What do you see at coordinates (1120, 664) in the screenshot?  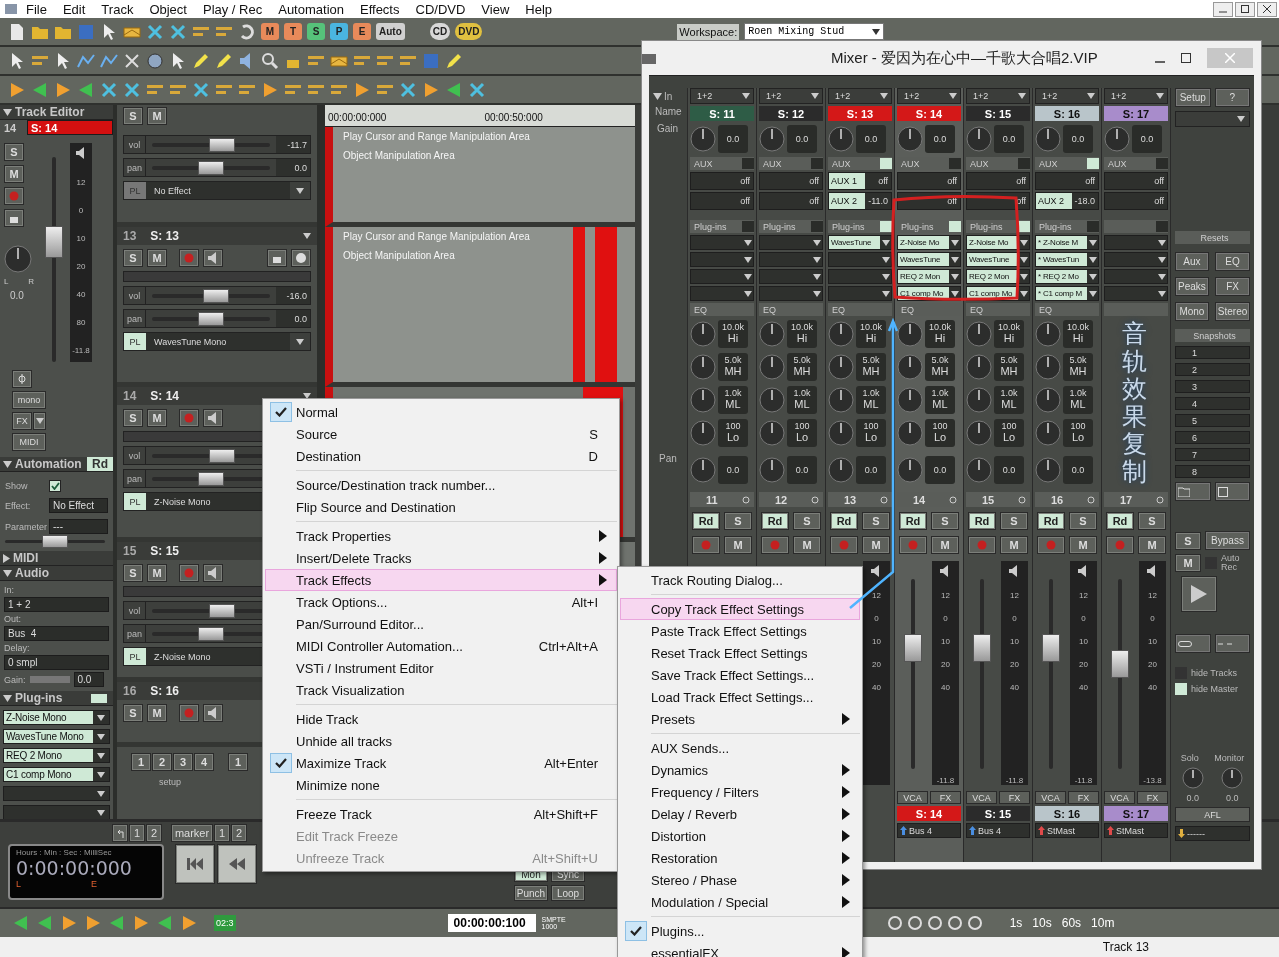 I see `fader-thumb` at bounding box center [1120, 664].